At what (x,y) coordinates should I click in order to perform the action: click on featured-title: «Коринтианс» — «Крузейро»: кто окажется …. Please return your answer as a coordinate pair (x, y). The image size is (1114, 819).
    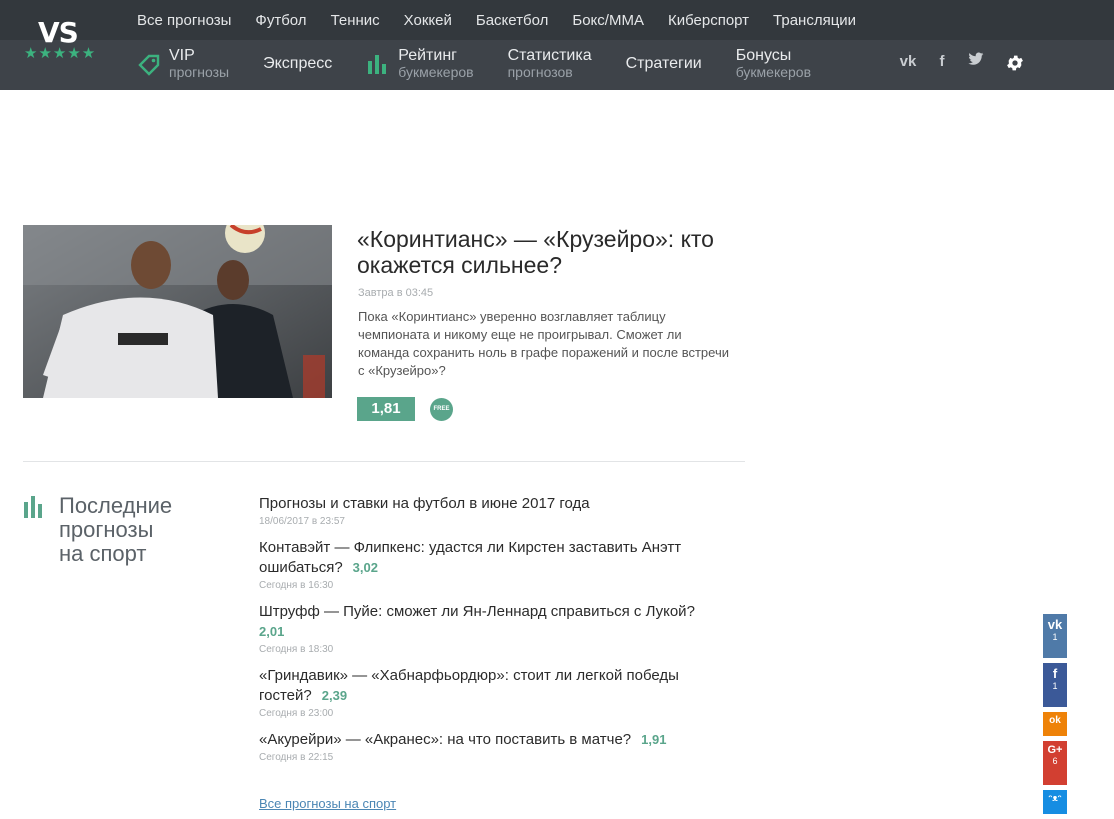
    Looking at the image, I should click on (557, 252).